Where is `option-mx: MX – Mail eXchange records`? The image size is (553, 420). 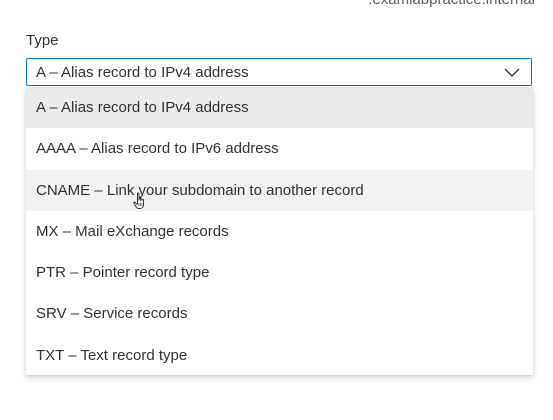
option-mx: MX – Mail eXchange records is located at coordinates (279, 231).